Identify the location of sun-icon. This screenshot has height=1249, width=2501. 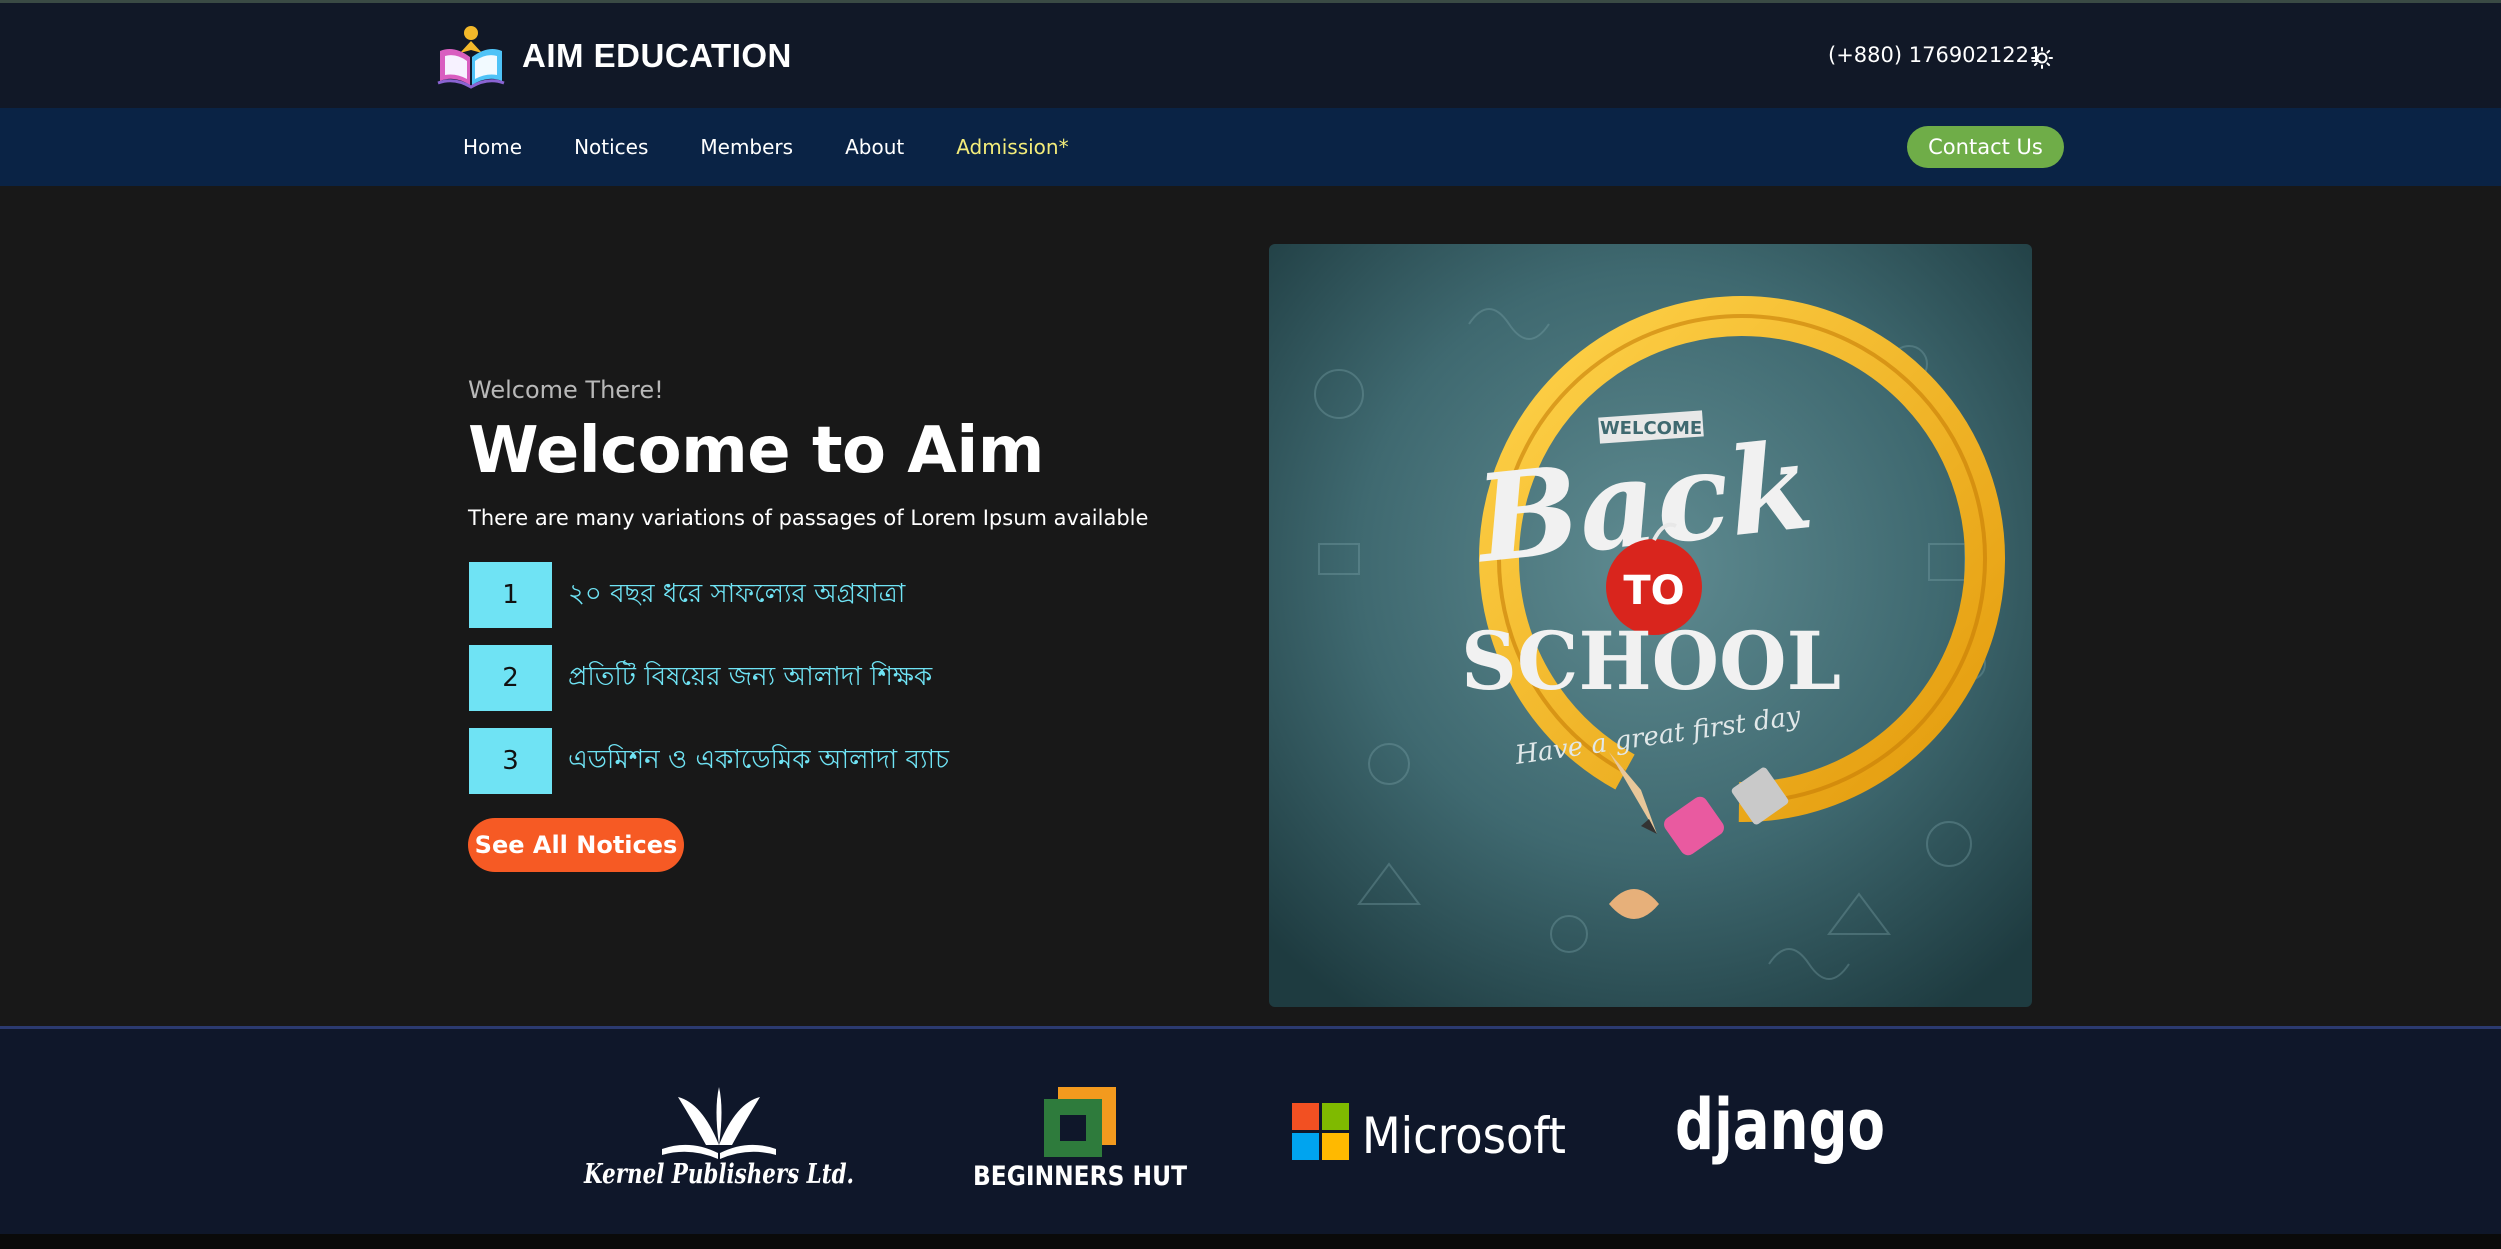
(2042, 58).